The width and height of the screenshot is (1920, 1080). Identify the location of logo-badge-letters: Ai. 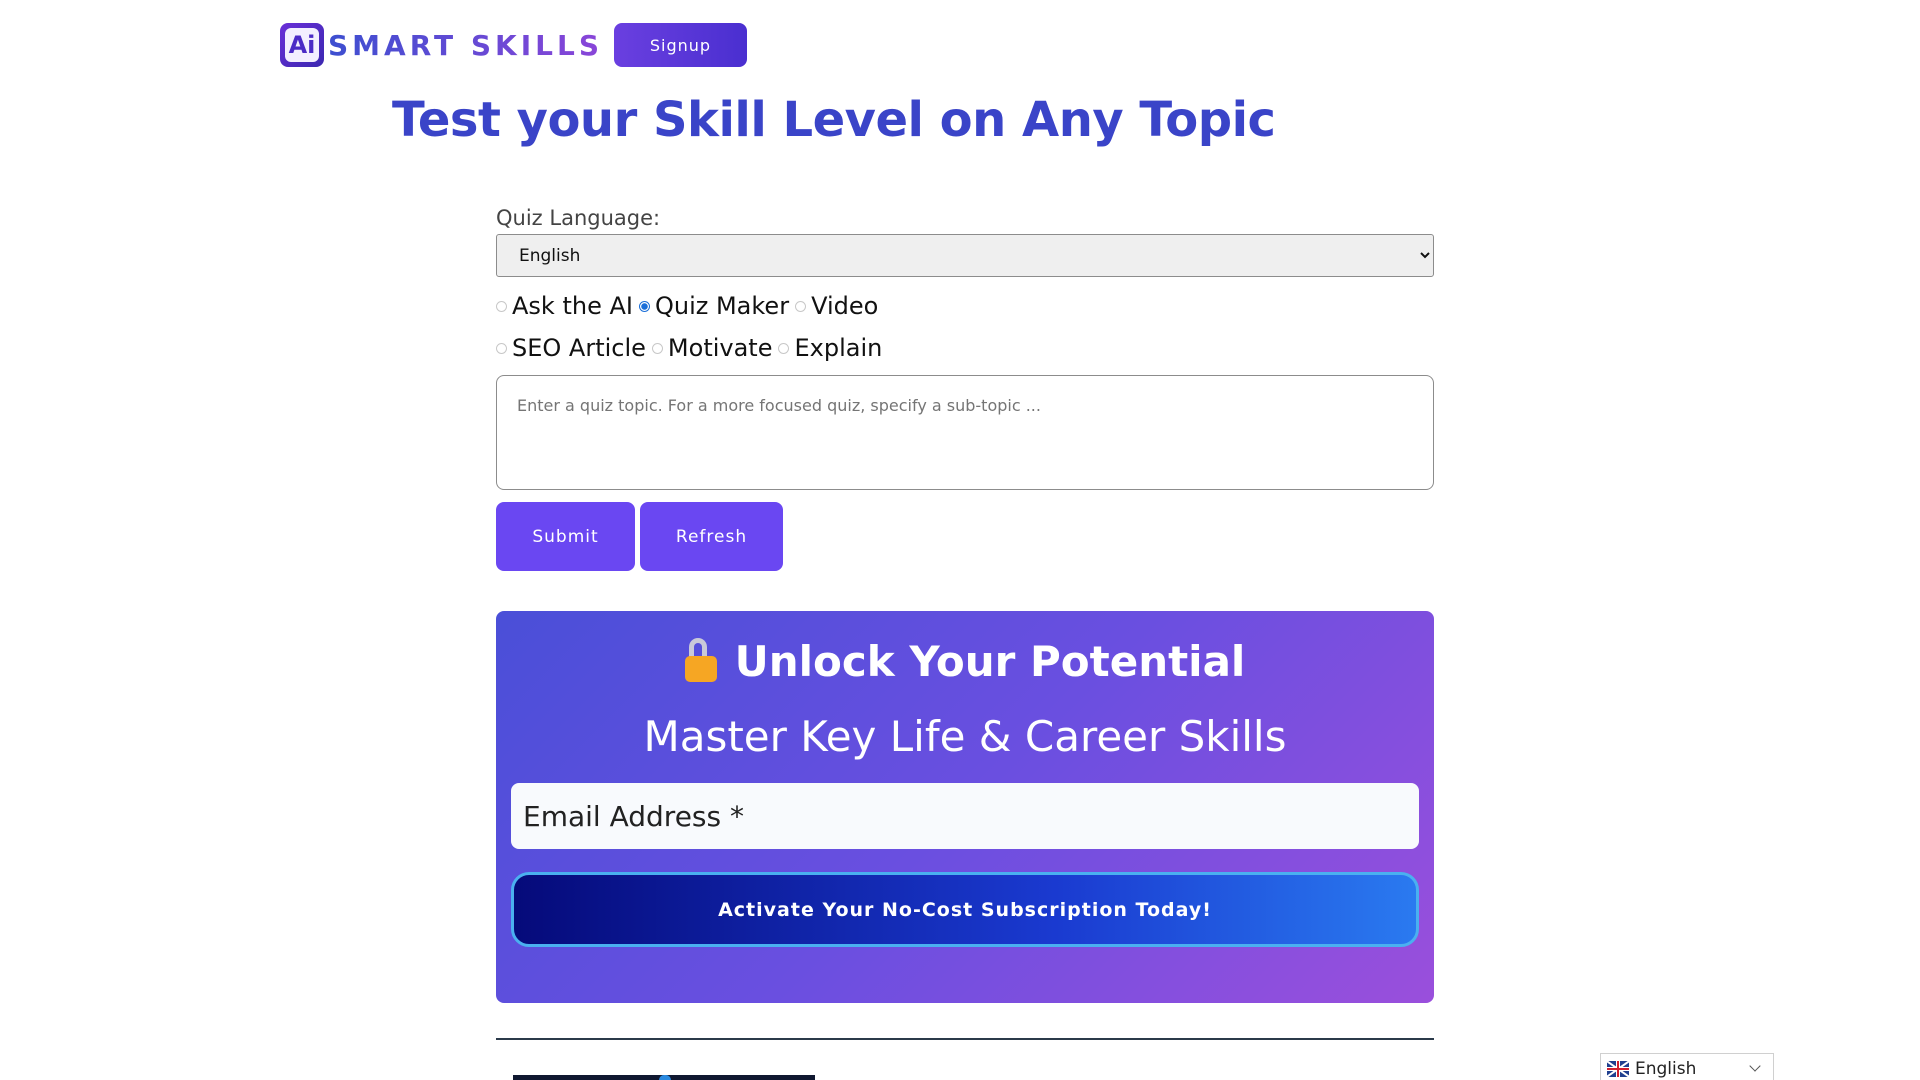
(302, 45).